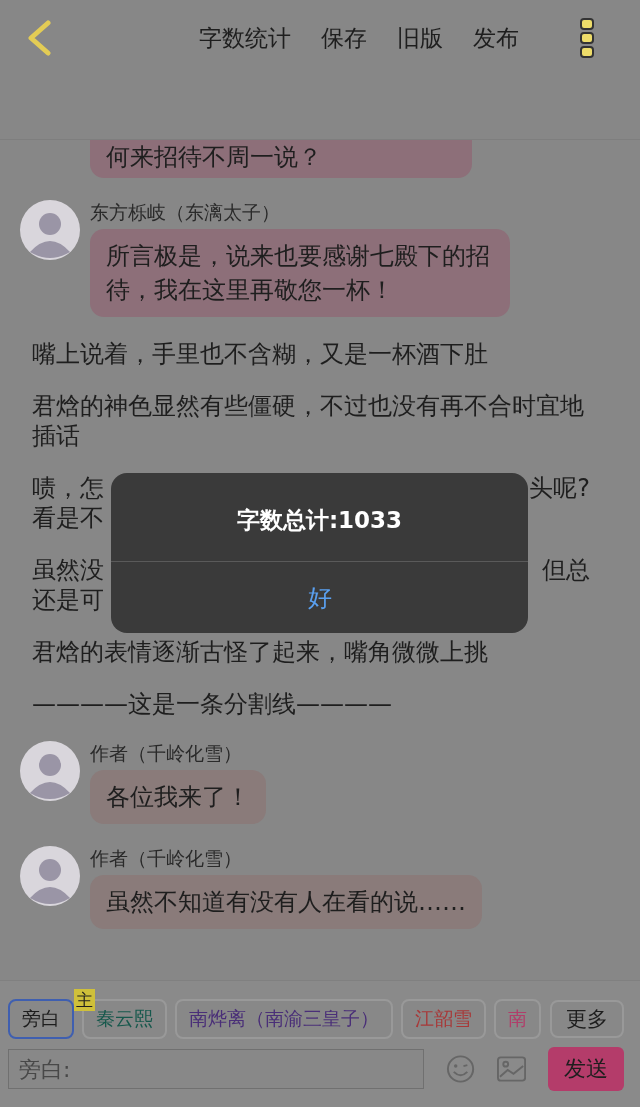  Describe the element at coordinates (300, 273) in the screenshot. I see `chat-bubble: 所言极是，说来也要感谢七殿下的招待，我在这里再敬您一杯！` at that location.